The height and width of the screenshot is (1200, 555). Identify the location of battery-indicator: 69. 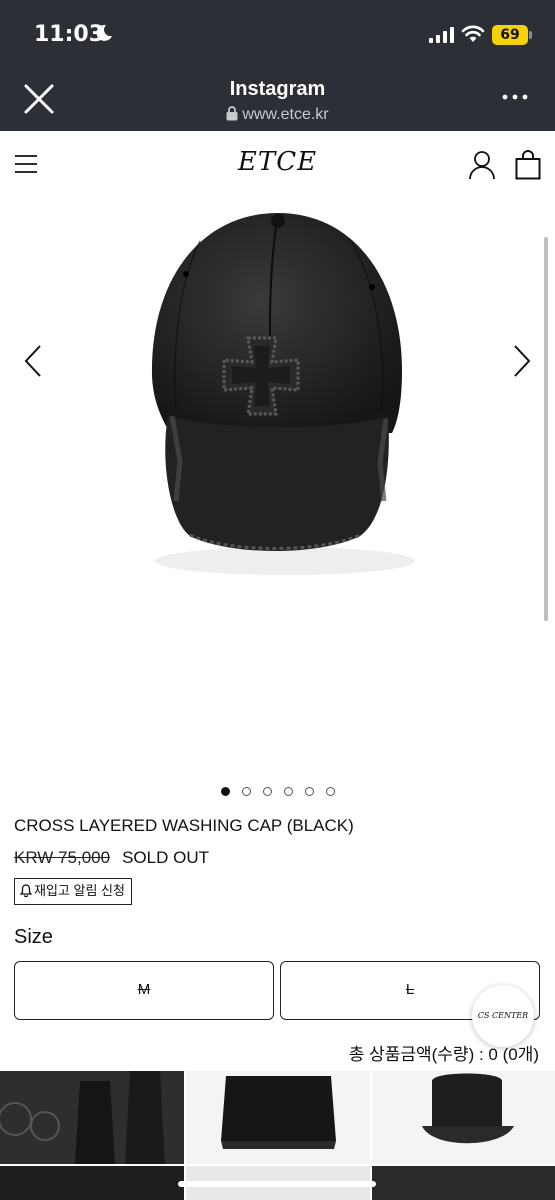
(510, 35).